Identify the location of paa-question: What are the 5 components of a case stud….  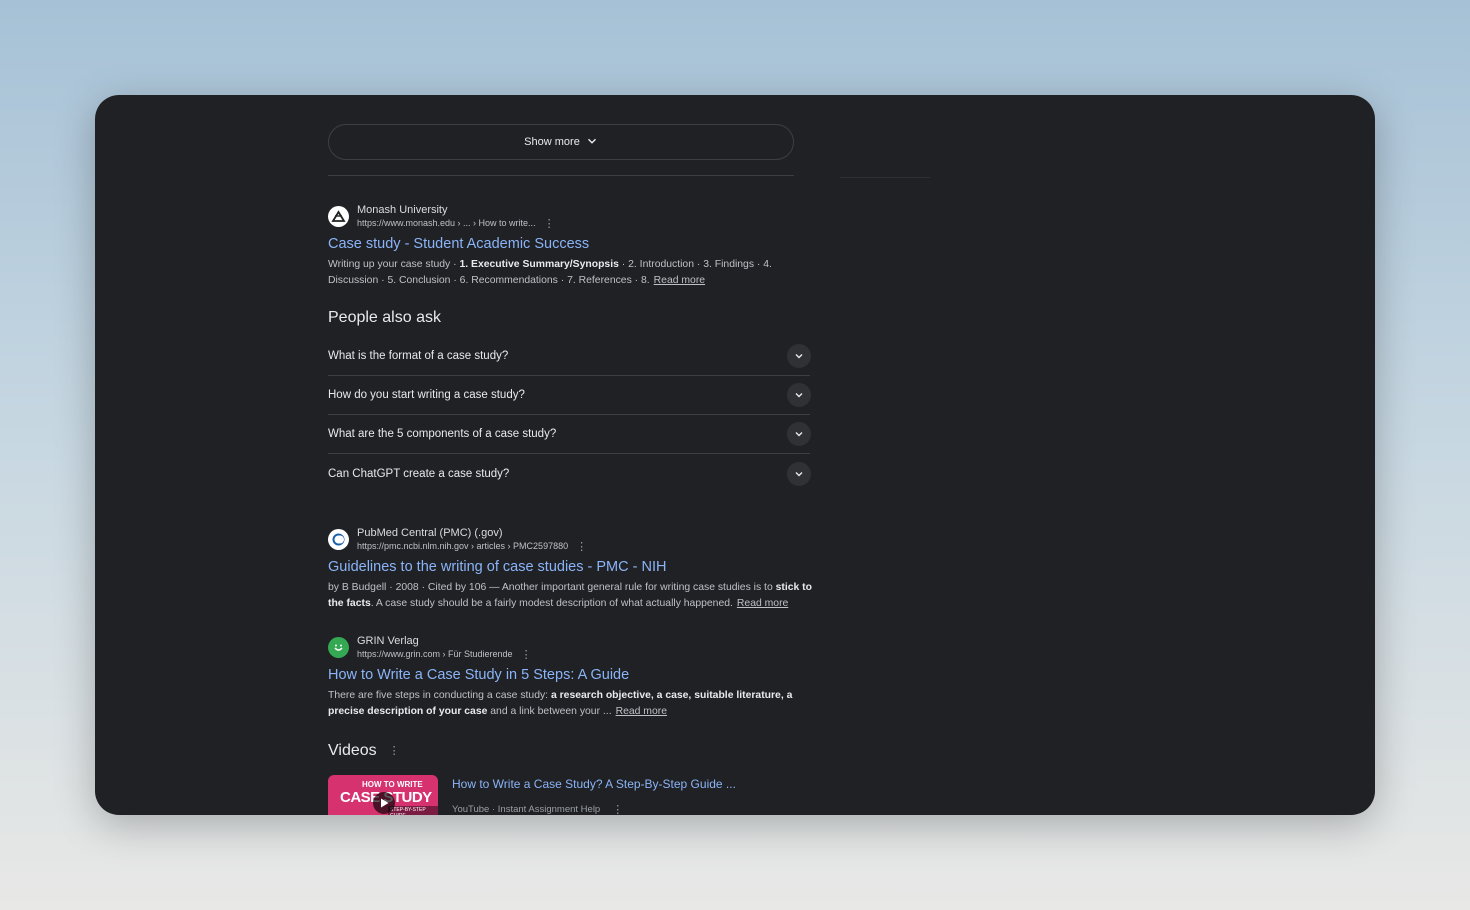
(569, 434).